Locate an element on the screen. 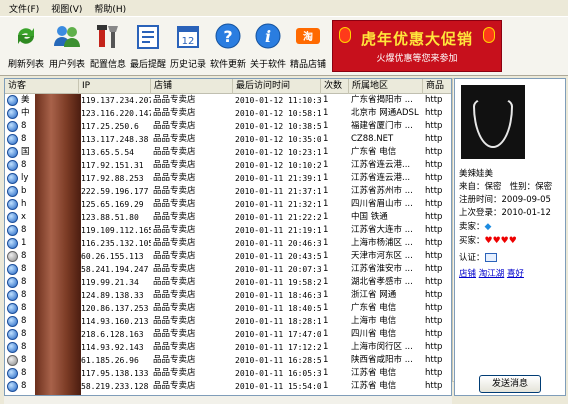 Image resolution: width=568 pixels, height=404 pixels. software-update-button: ? 软件更新 is located at coordinates (228, 47).